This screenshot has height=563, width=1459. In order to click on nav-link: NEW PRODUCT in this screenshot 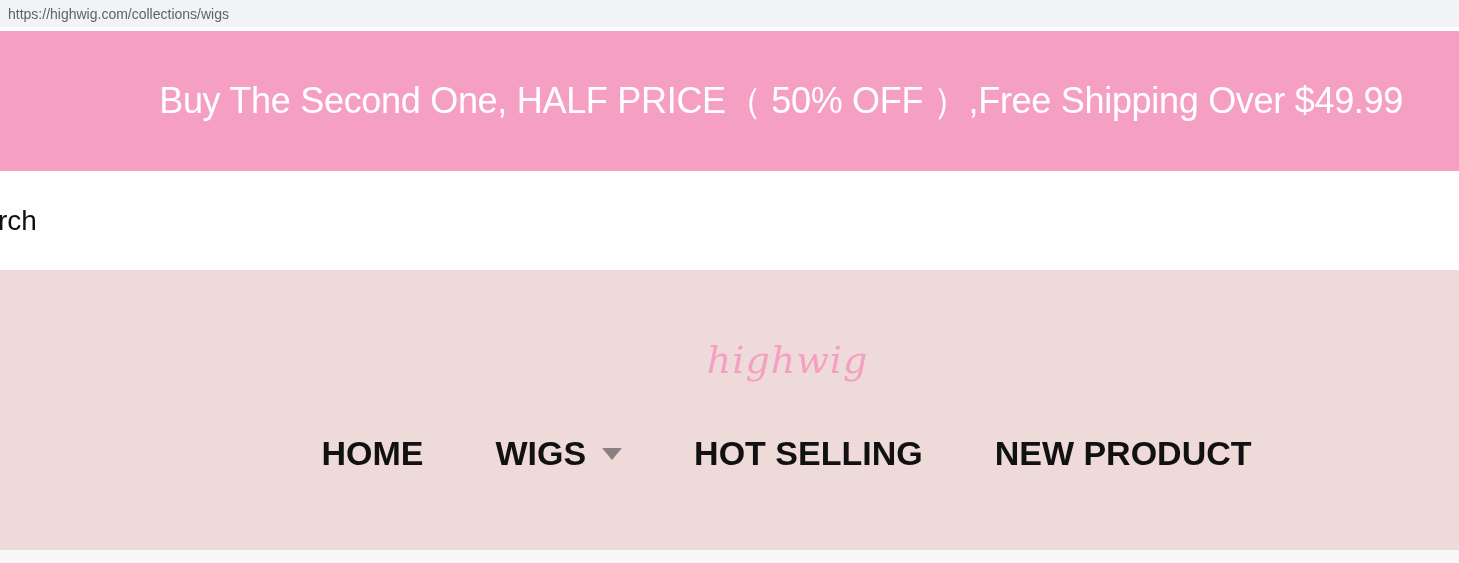, I will do `click(1123, 453)`.